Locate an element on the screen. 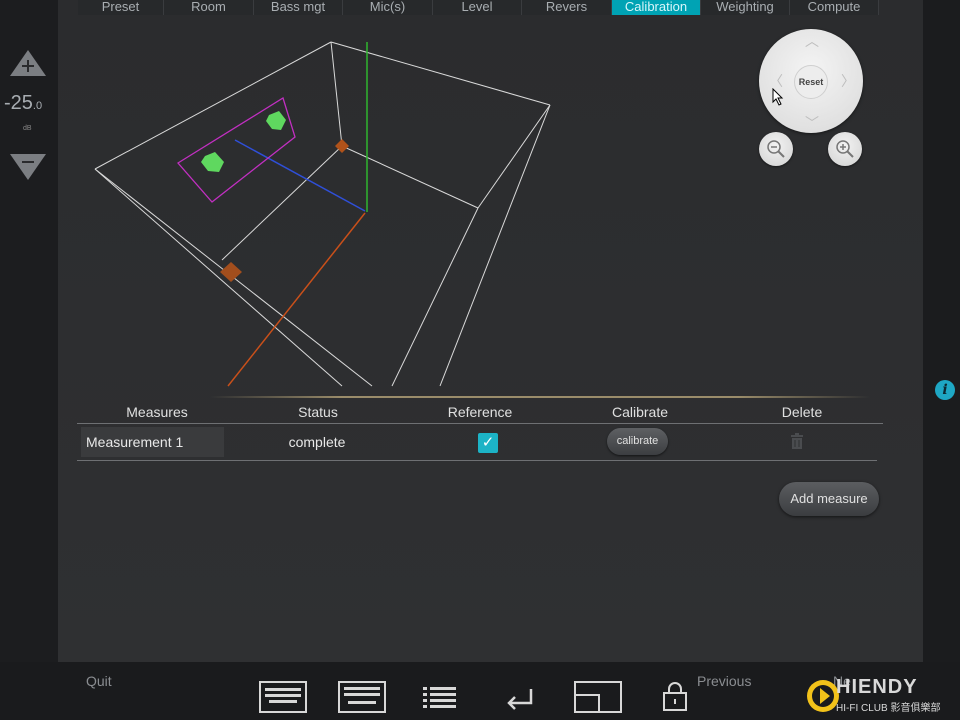 The height and width of the screenshot is (720, 960). zoom-out-icon is located at coordinates (776, 149).